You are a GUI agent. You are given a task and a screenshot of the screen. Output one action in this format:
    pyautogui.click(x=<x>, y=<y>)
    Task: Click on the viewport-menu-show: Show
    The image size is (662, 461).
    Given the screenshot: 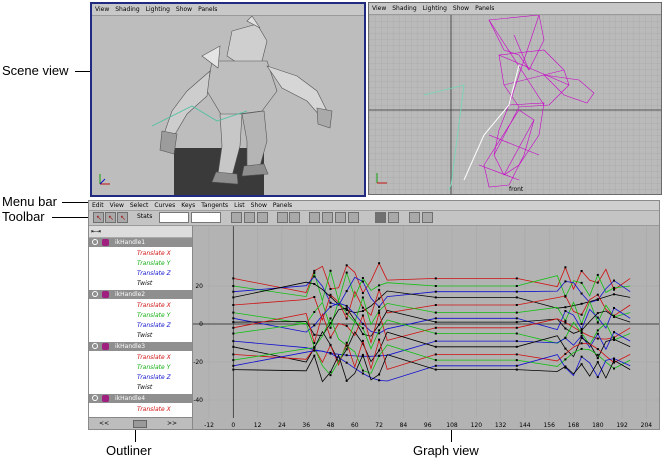 What is the action you would take?
    pyautogui.click(x=184, y=9)
    